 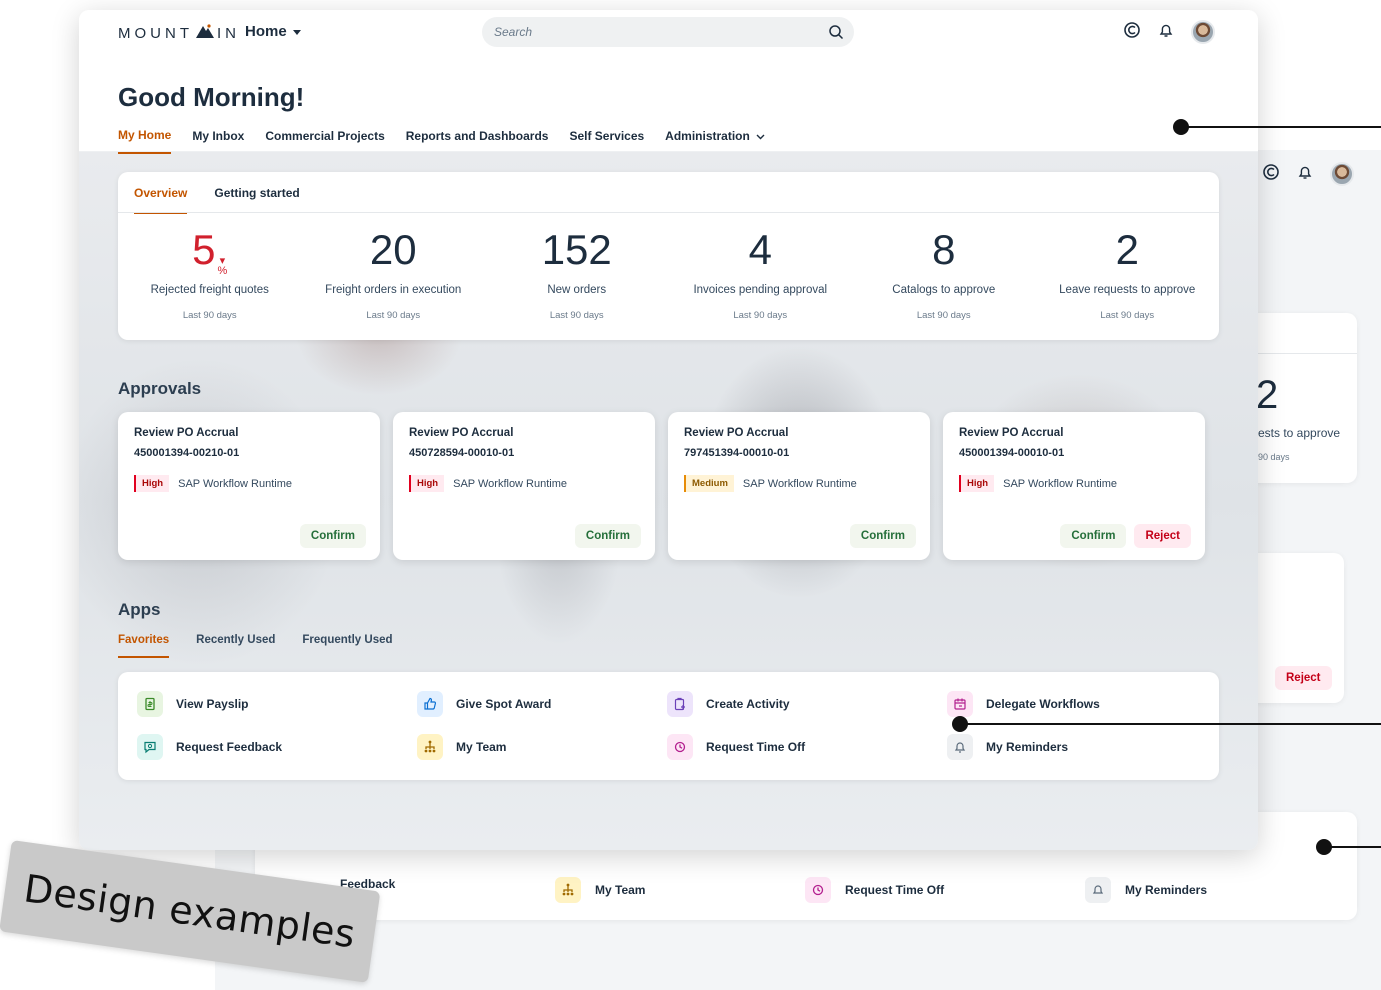 I want to click on background-app-request-time-off: Request Time Off, so click(x=874, y=890).